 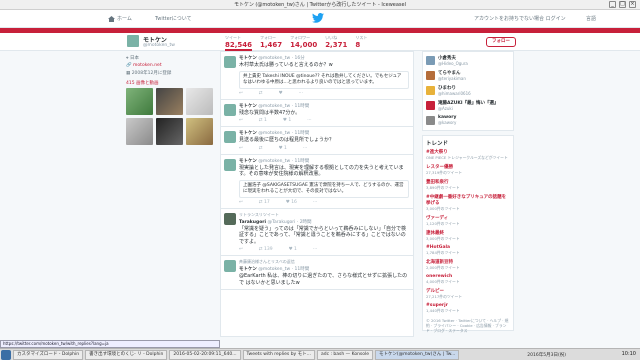 I want to click on stat-tweets: ツイート 82,546, so click(x=239, y=43).